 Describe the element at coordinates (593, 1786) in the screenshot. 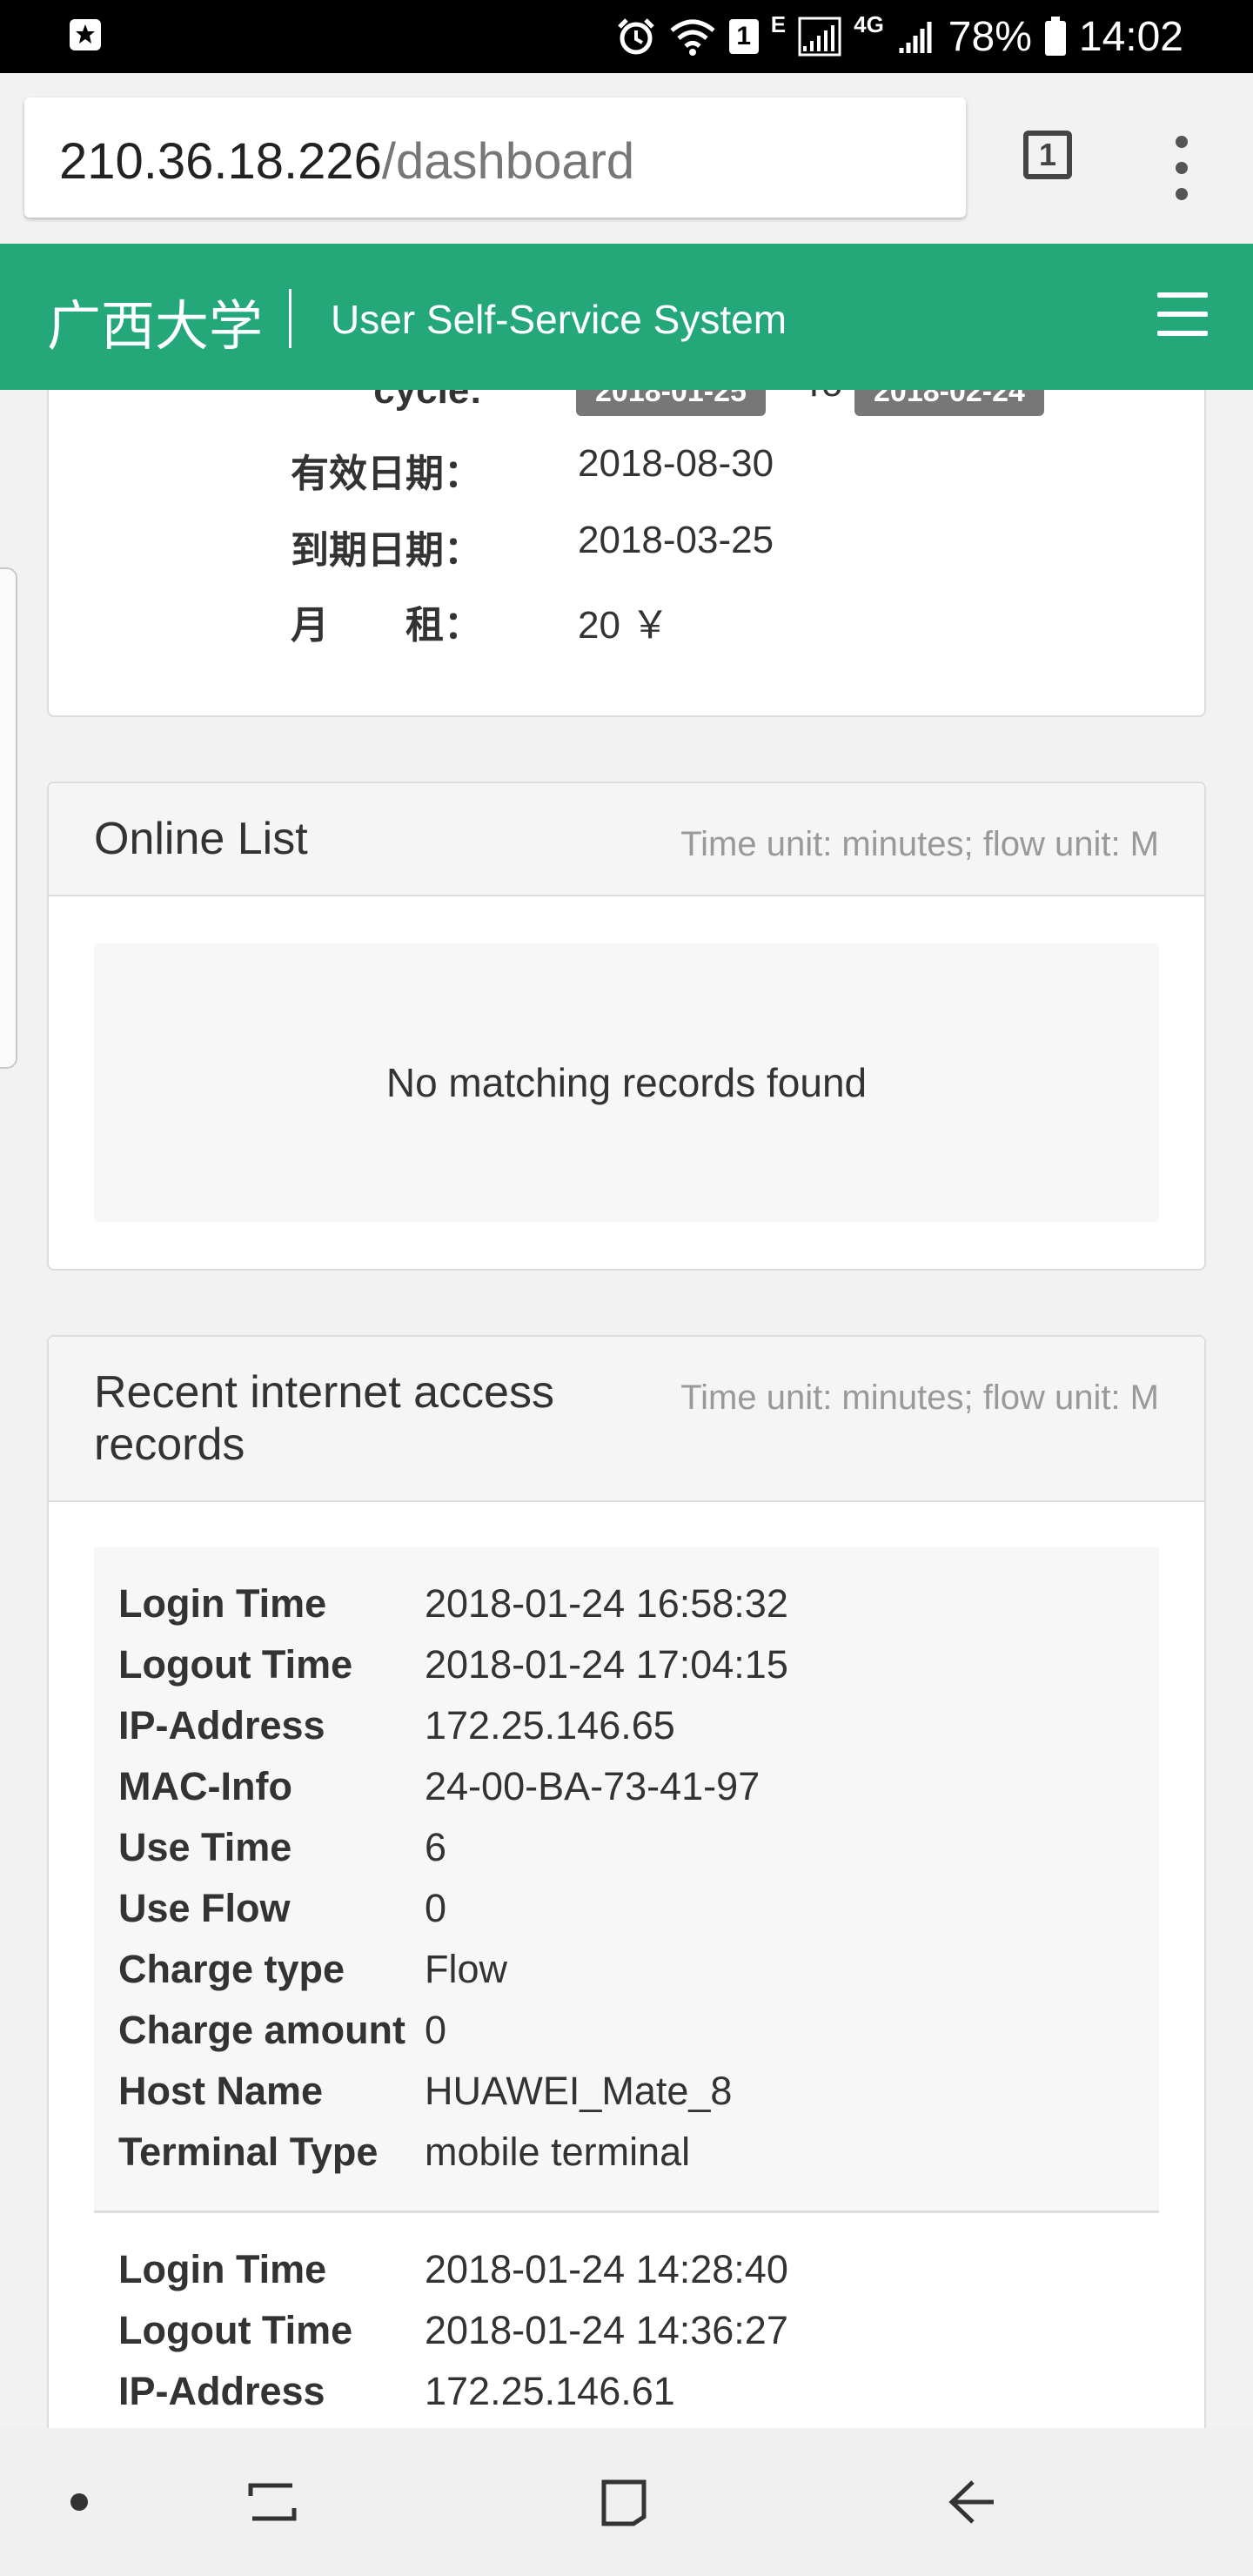

I see `record-value: 24-00-BA-73-41-97` at that location.